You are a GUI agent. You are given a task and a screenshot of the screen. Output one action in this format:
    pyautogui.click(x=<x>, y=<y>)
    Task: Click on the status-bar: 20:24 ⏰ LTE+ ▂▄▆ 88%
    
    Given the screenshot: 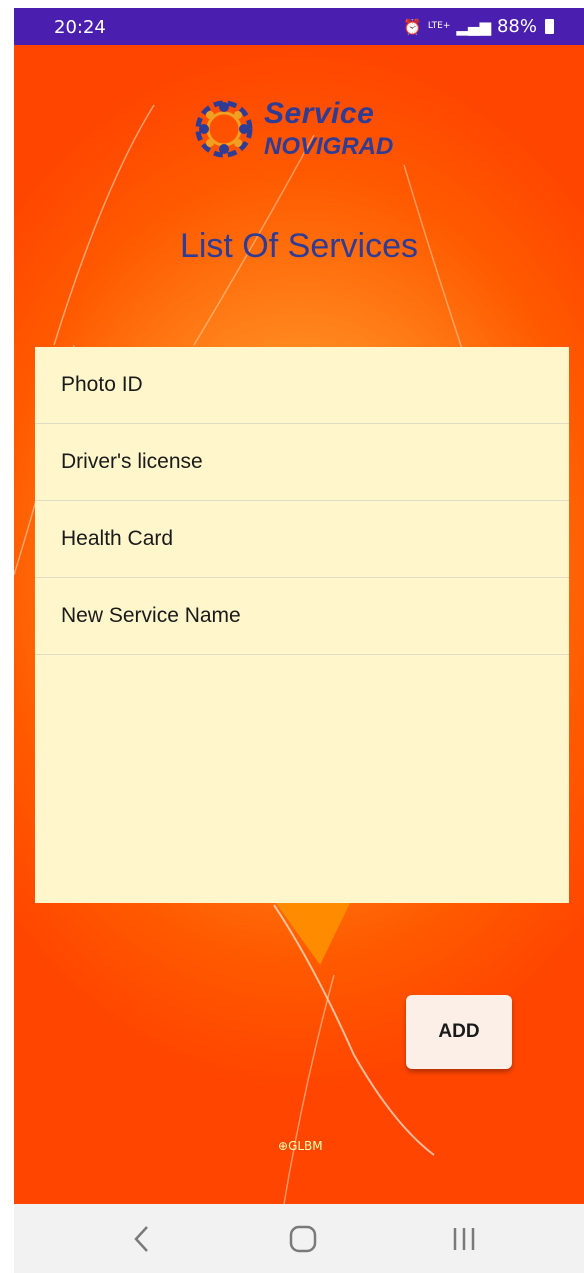 What is the action you would take?
    pyautogui.click(x=299, y=26)
    